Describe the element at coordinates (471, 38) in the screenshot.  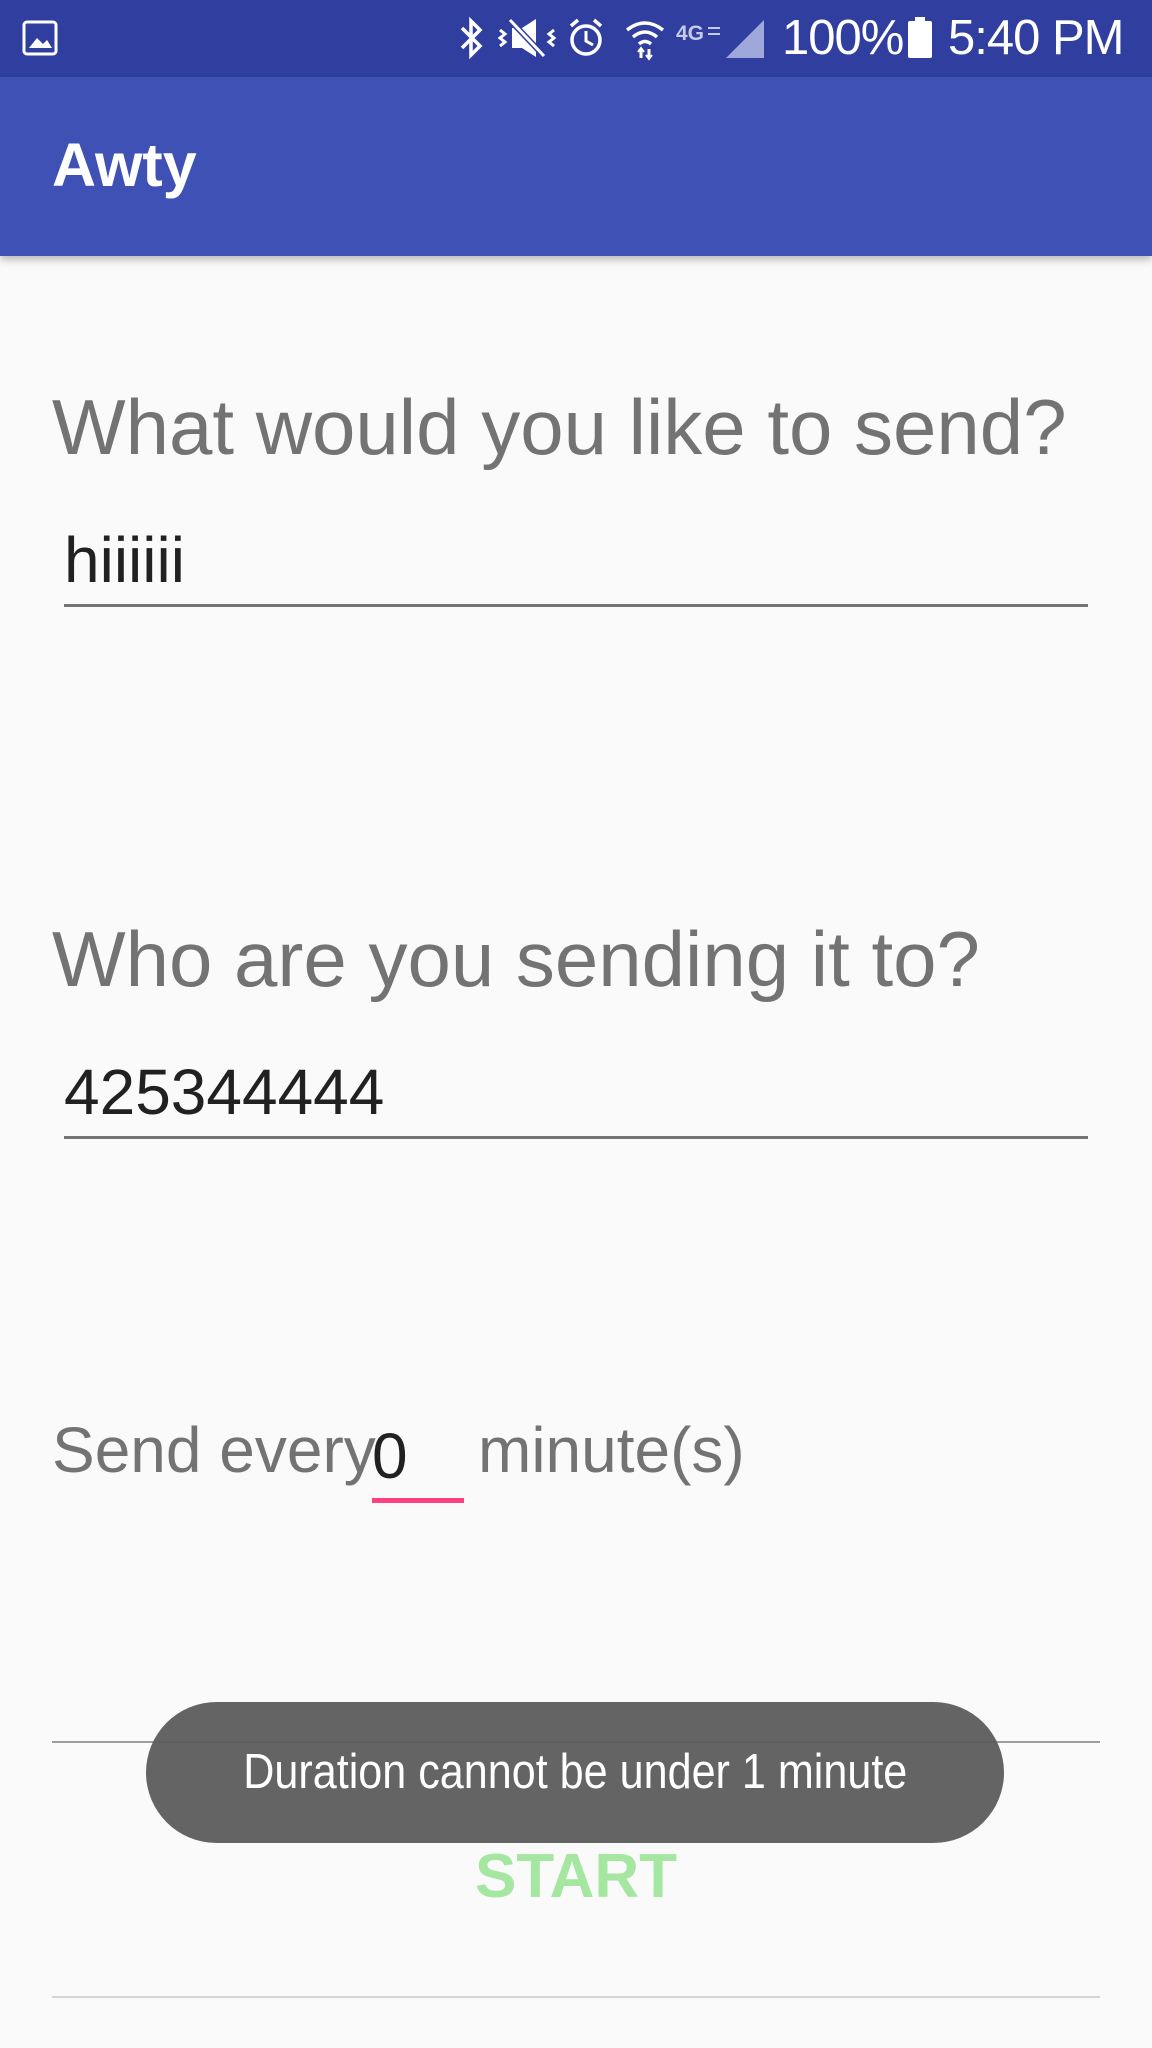
I see `bluetooth-icon` at that location.